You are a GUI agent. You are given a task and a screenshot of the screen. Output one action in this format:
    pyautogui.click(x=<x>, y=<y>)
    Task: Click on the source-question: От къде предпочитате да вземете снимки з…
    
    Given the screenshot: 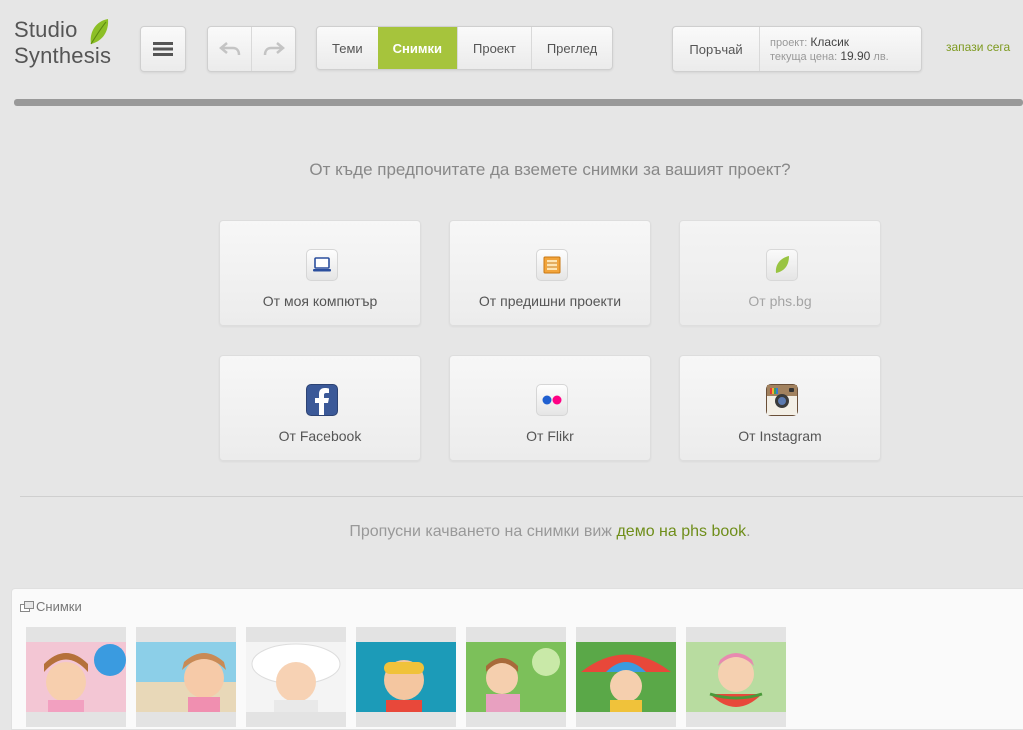 What is the action you would take?
    pyautogui.click(x=550, y=169)
    